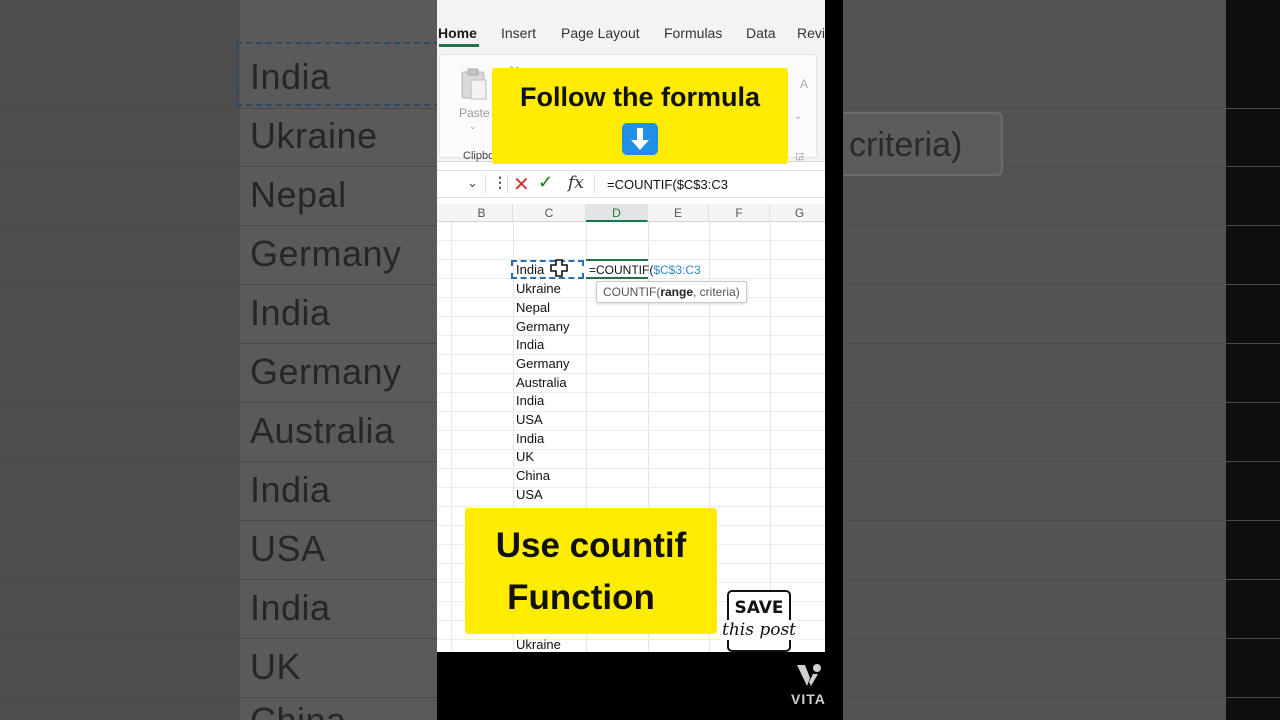  Describe the element at coordinates (640, 116) in the screenshot. I see `top-caption-banner: Follow the formula` at that location.